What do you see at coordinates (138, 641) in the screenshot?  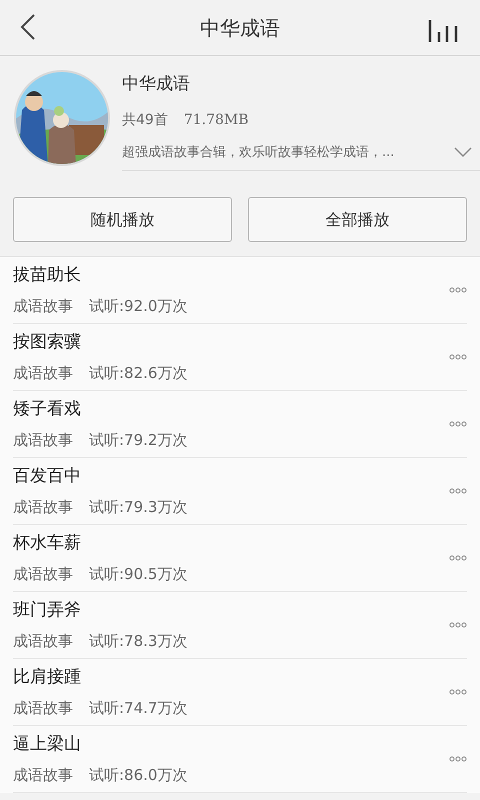 I see `play-count: 试听:78.3万次` at bounding box center [138, 641].